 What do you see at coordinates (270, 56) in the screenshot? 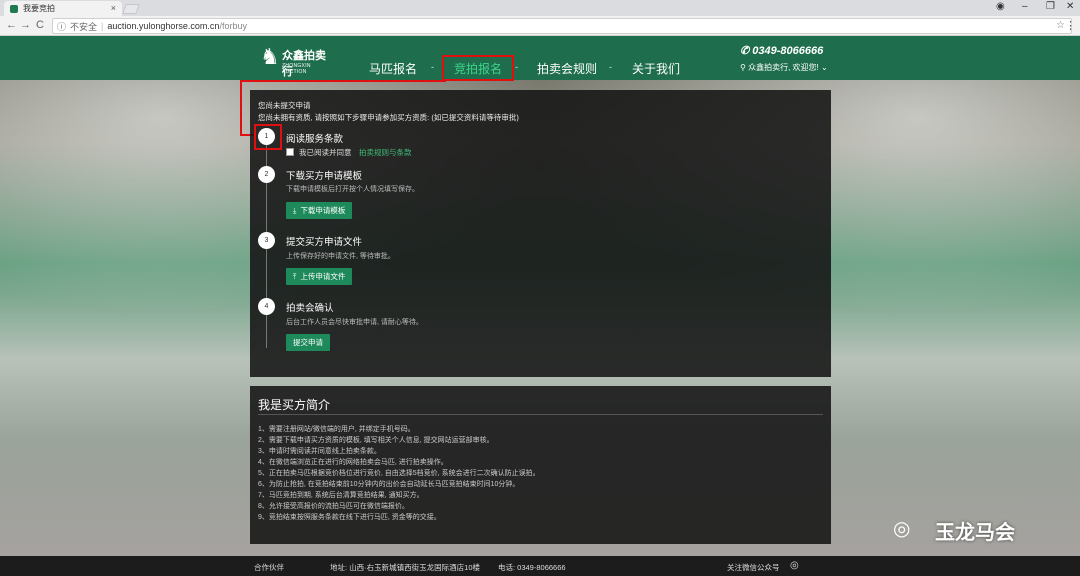
I see `horse-logo-icon: ♞` at bounding box center [270, 56].